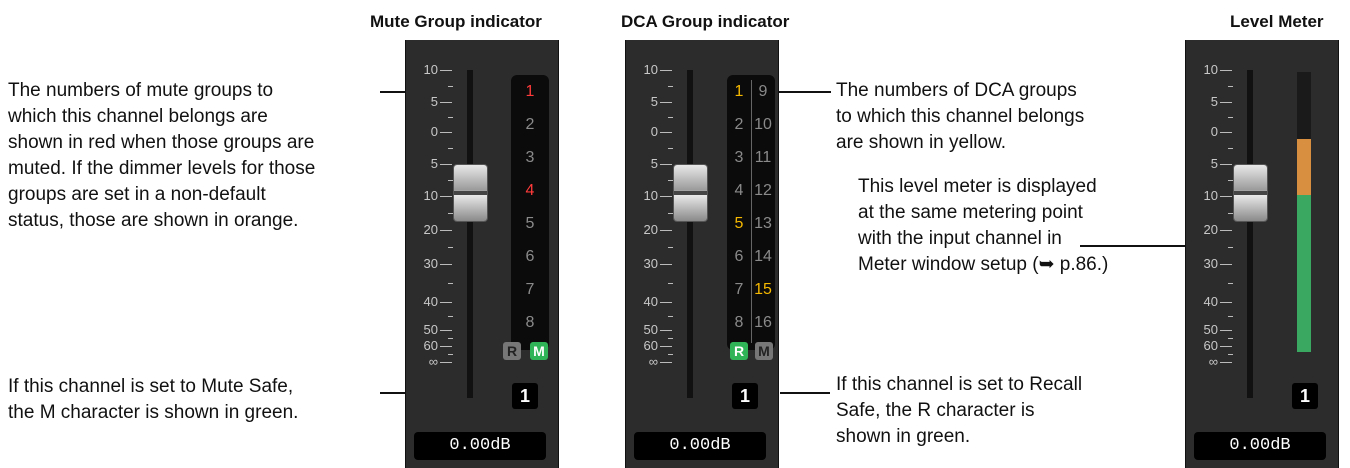 This screenshot has width=1350, height=468. Describe the element at coordinates (530, 158) in the screenshot. I see `mute-group-number: 3` at that location.